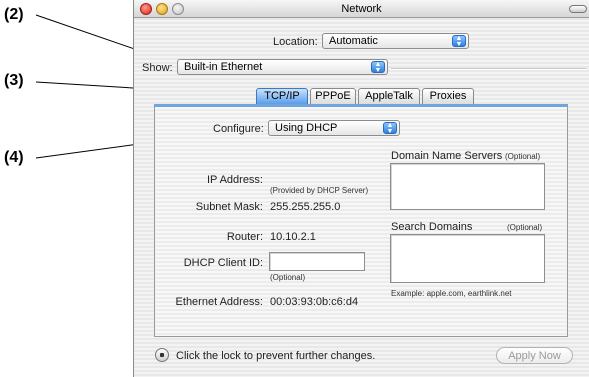 The width and height of the screenshot is (589, 377). What do you see at coordinates (295, 42) in the screenshot?
I see `location-label: Location:` at bounding box center [295, 42].